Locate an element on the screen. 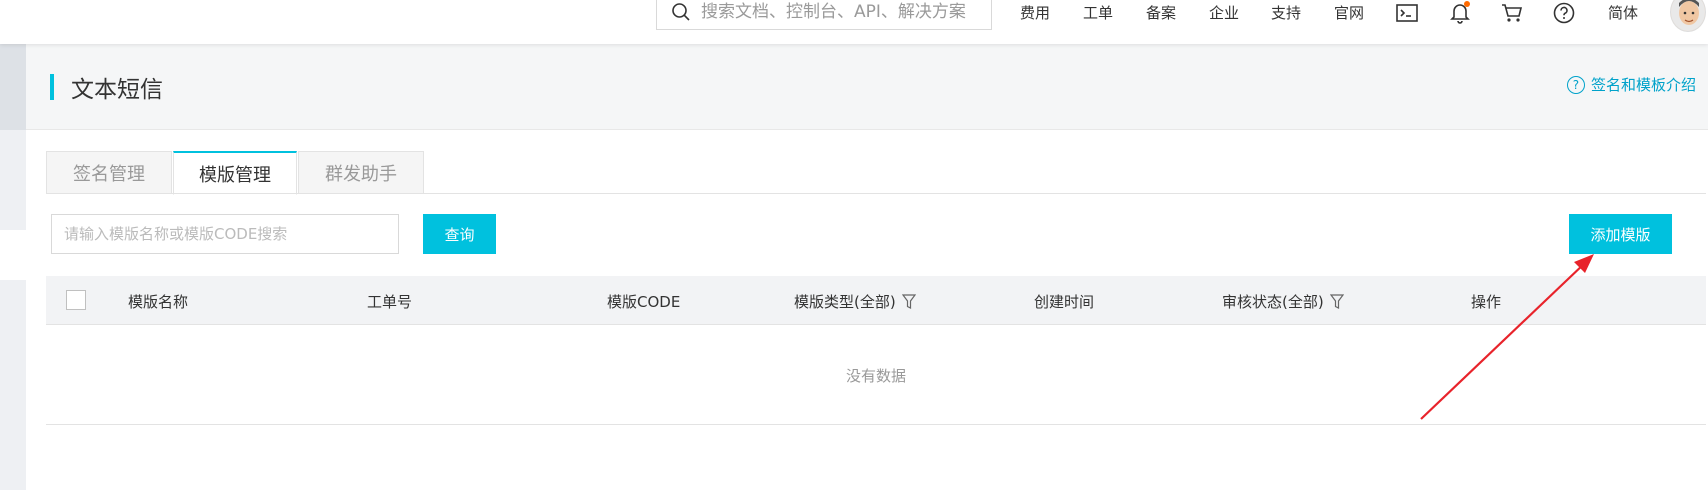  tab-signature-management: 签名管理 is located at coordinates (109, 172).